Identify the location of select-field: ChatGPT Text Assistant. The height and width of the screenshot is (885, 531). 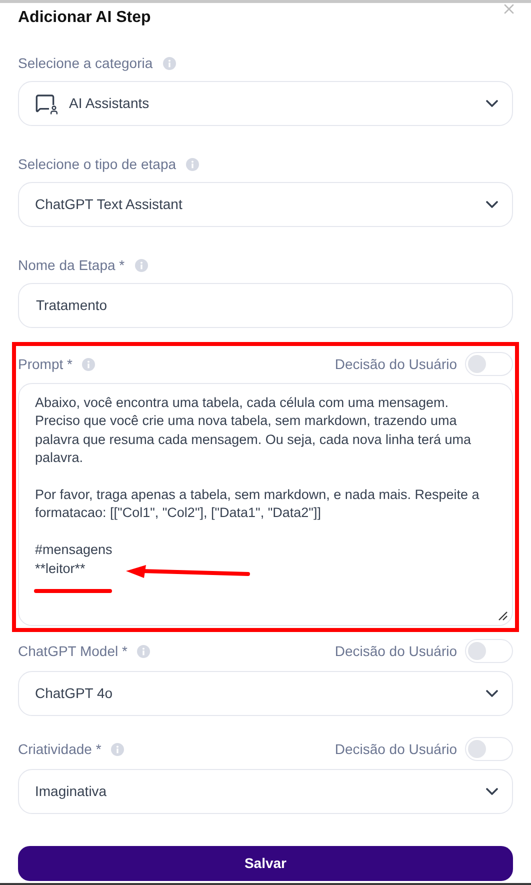
(265, 204).